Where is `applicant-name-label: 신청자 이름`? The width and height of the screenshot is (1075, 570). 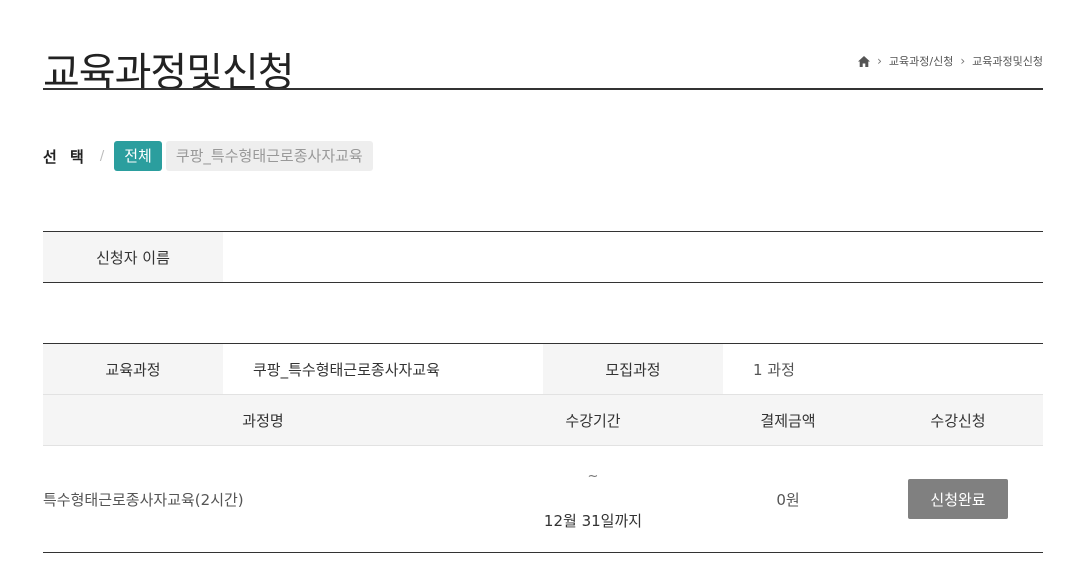 applicant-name-label: 신청자 이름 is located at coordinates (133, 257).